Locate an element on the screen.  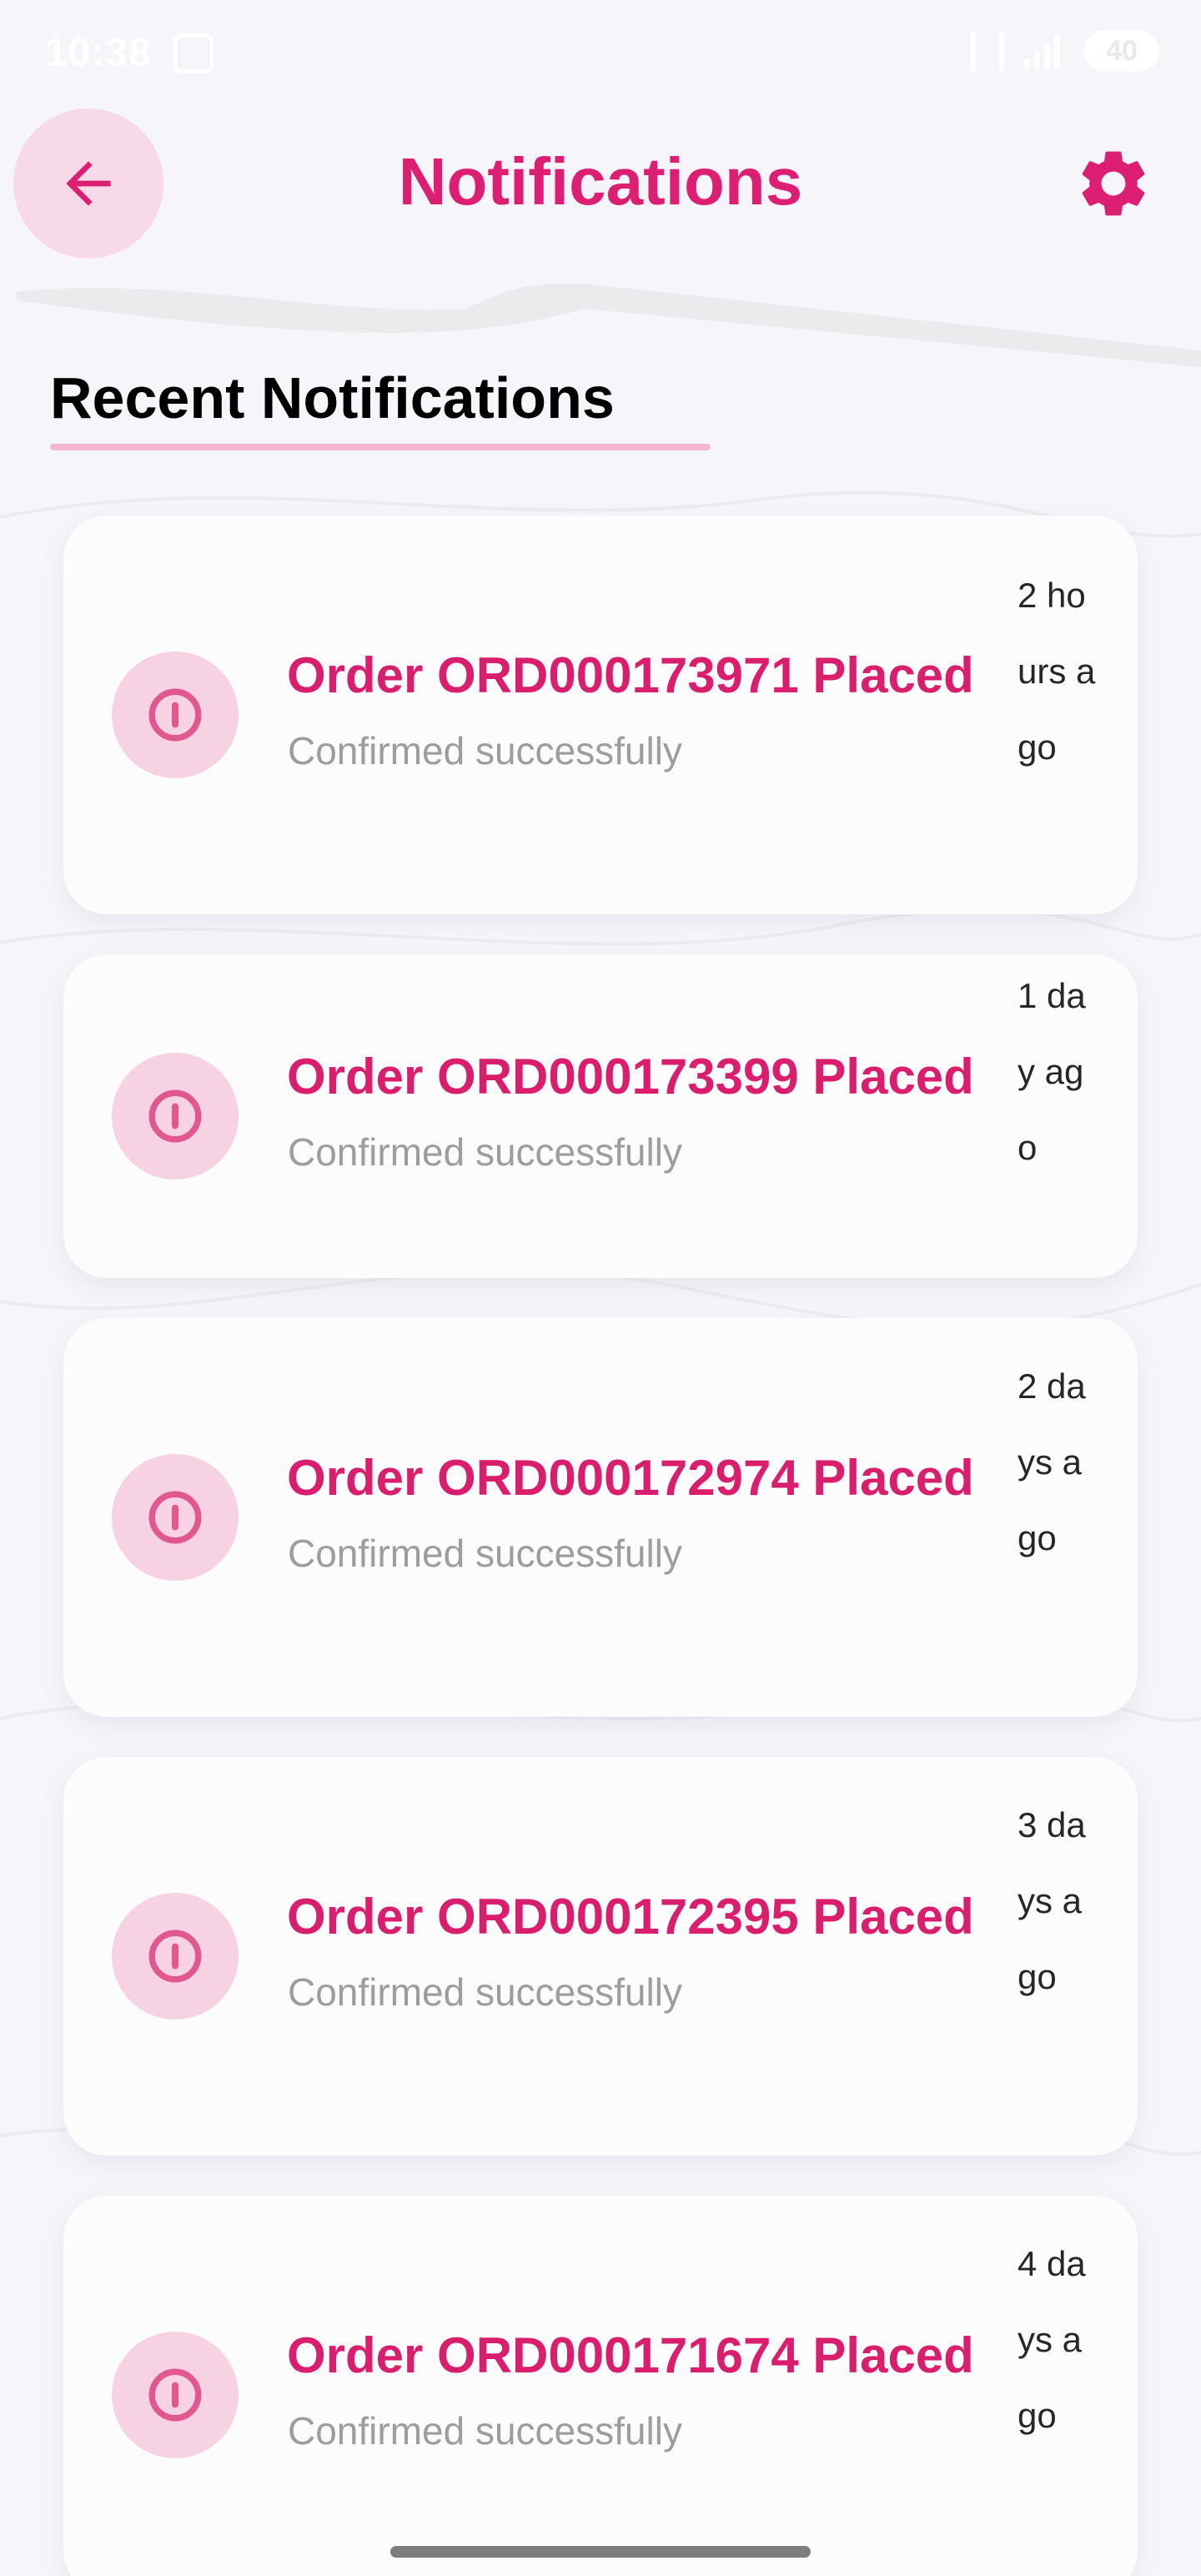
signal-icon is located at coordinates (1044, 51).